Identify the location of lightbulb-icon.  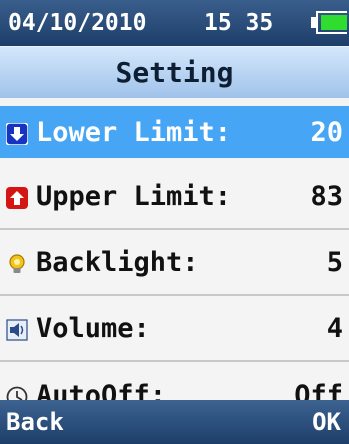
(17, 262).